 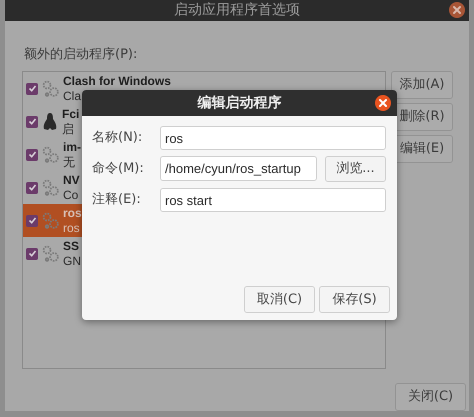 What do you see at coordinates (72, 261) in the screenshot?
I see `program-description: GN` at bounding box center [72, 261].